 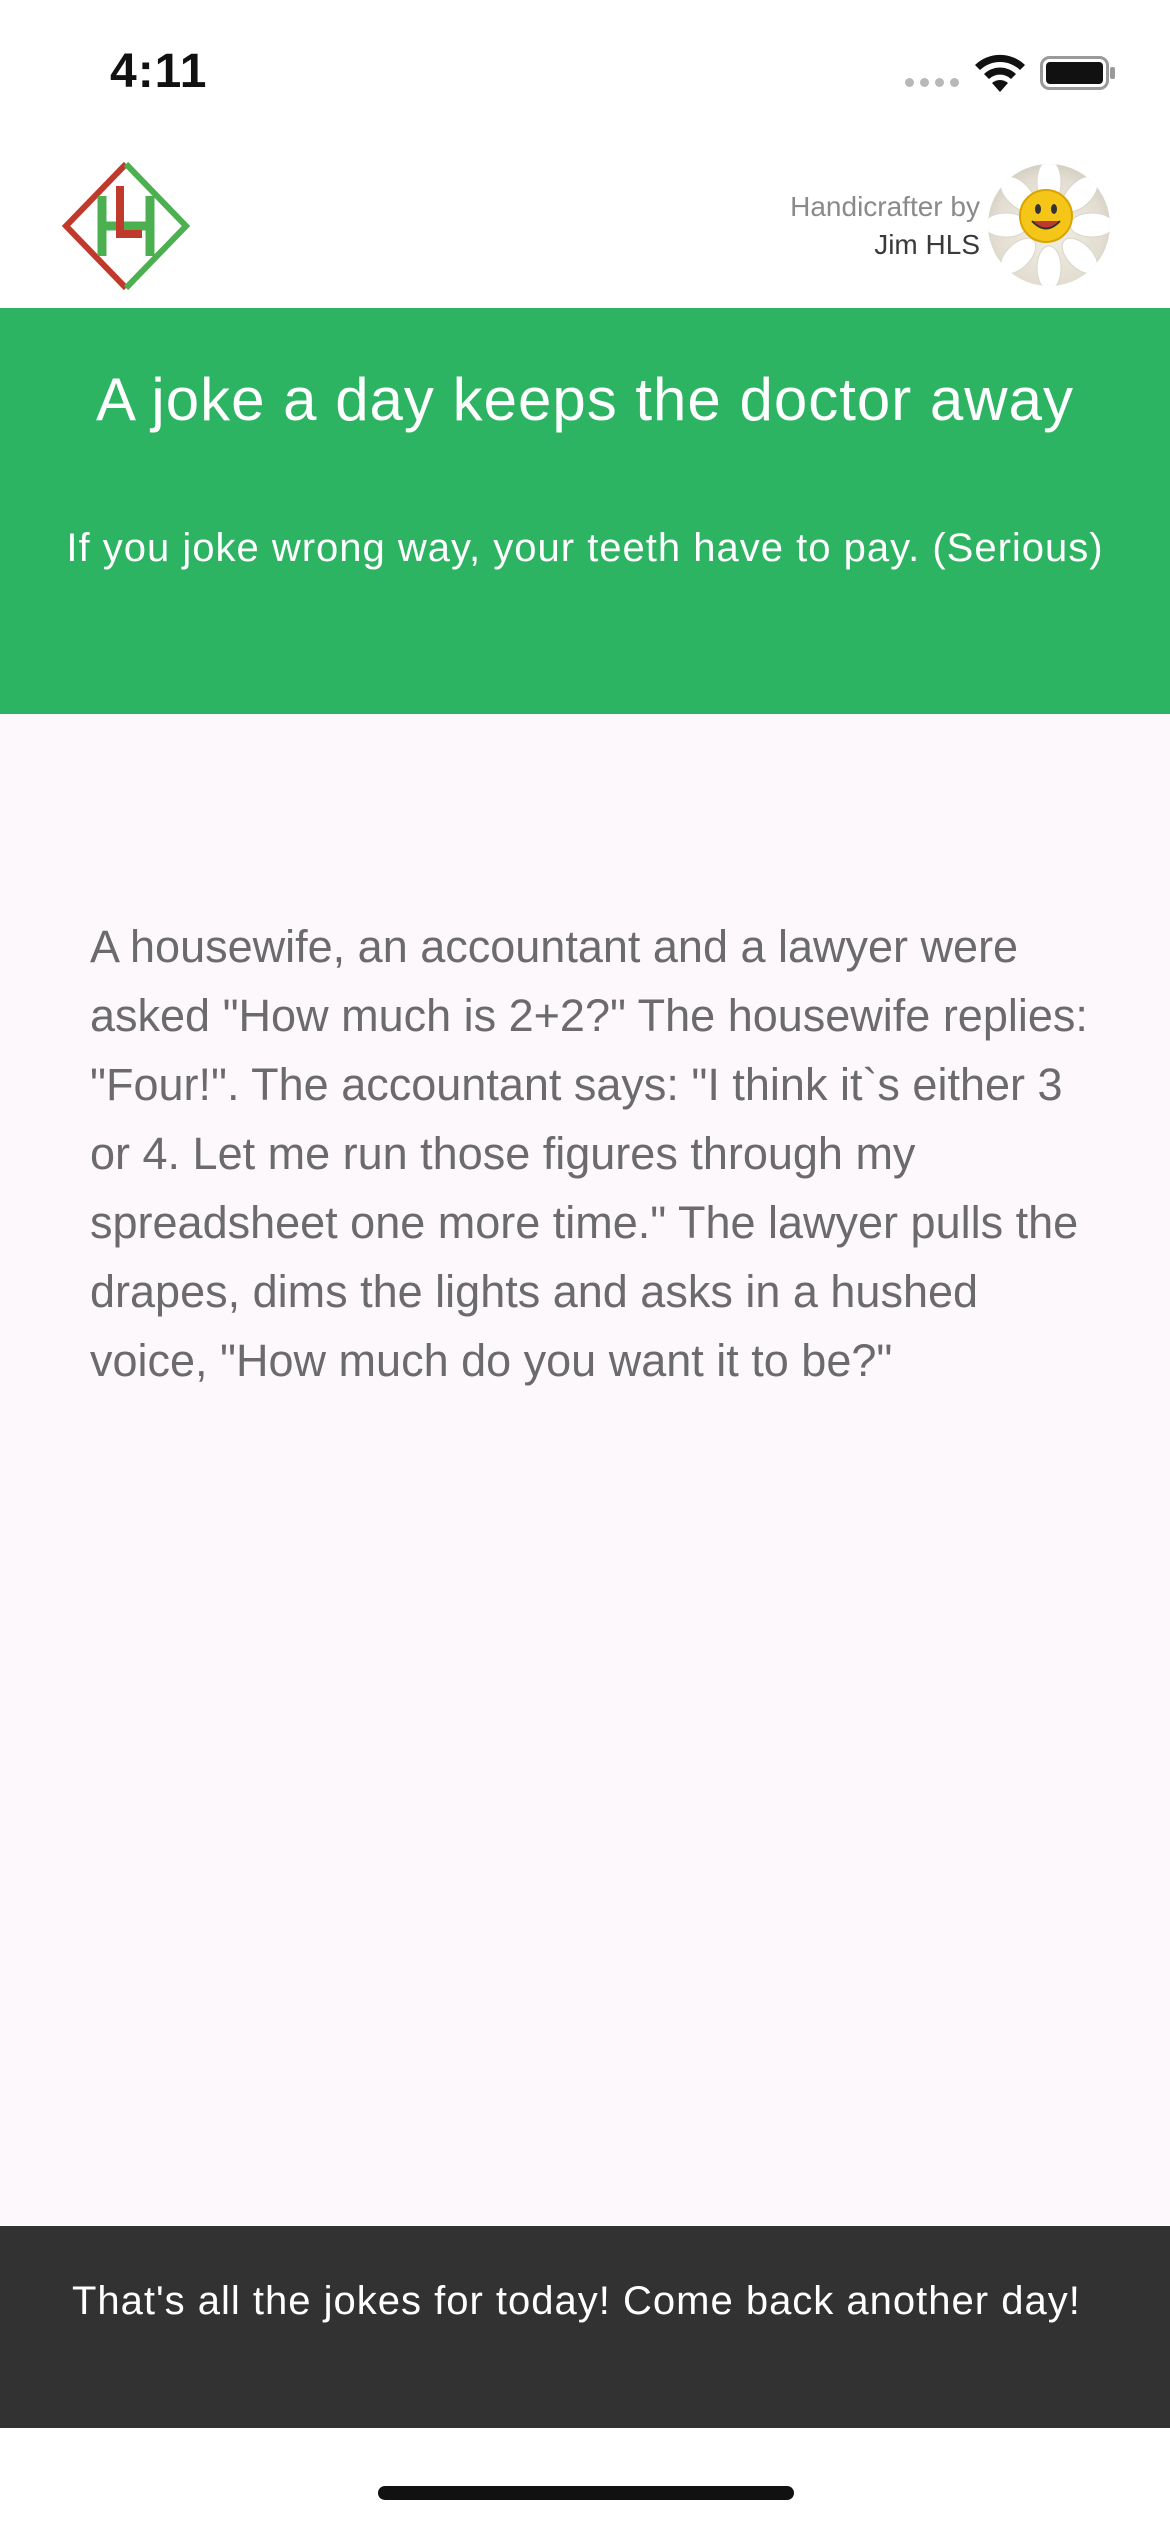 I want to click on credit-block: Handicrafter by Jim HLS, so click(x=885, y=226).